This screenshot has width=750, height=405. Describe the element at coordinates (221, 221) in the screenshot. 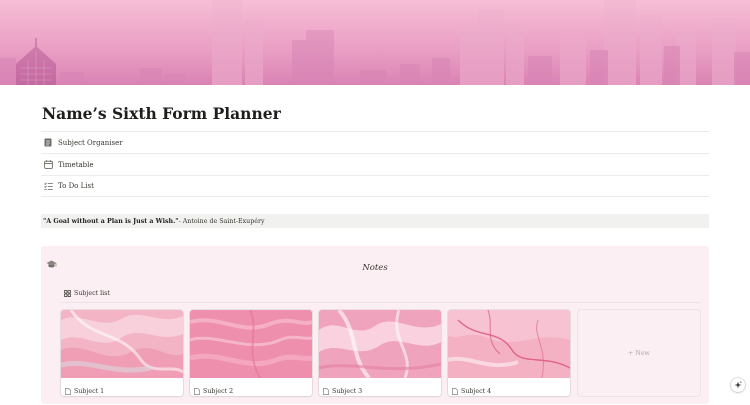

I see `quote-author: - Antoine de Saint-Exupéry` at that location.